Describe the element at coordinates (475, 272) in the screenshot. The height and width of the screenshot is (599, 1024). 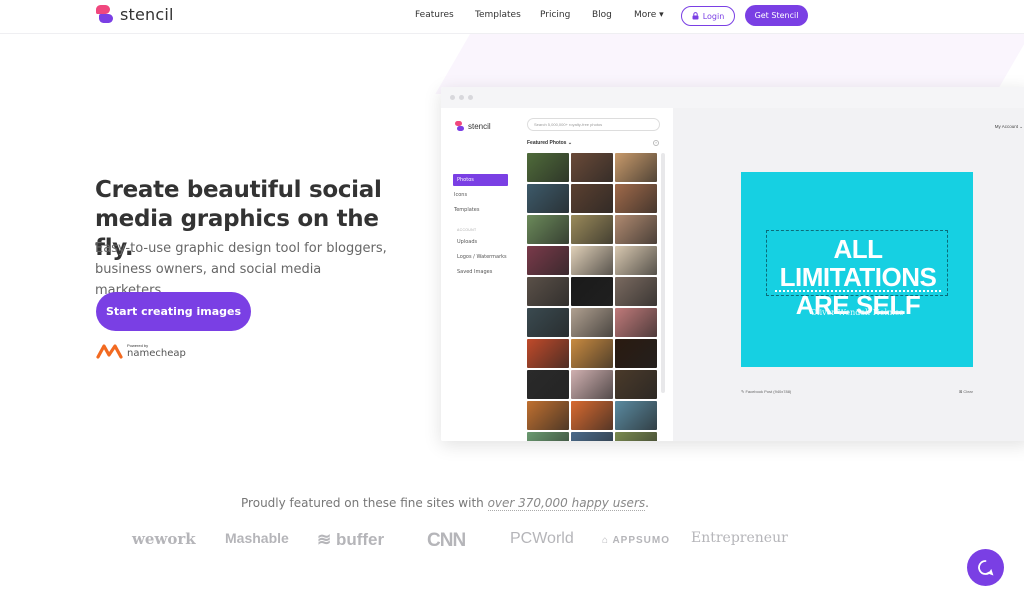
I see `sidebar-item-saved-images: Saved Images` at that location.